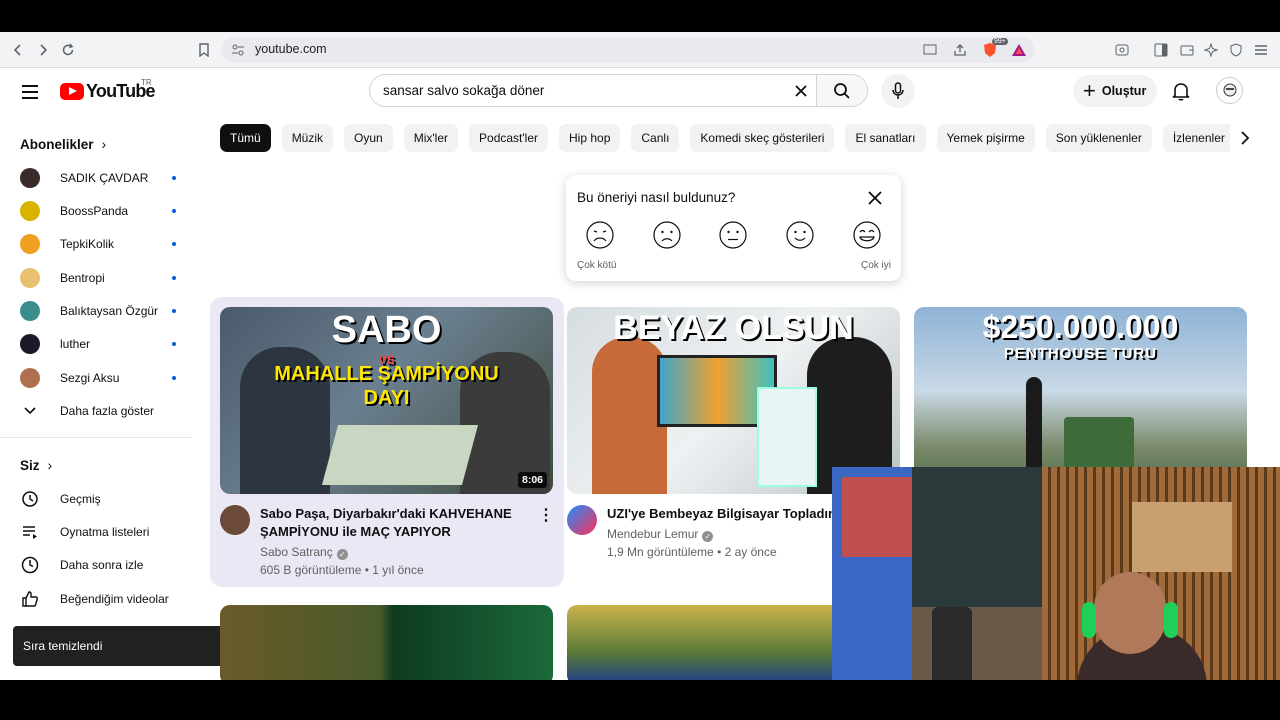 The height and width of the screenshot is (720, 1280). I want to click on close-icon, so click(875, 198).